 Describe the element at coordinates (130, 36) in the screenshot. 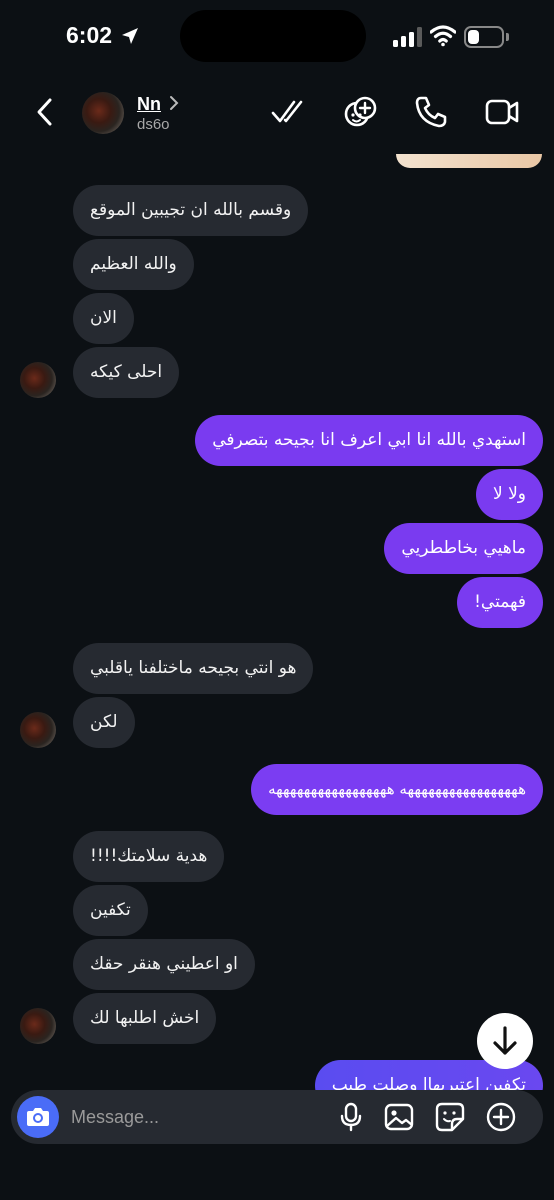

I see `location-arrow-icon` at that location.